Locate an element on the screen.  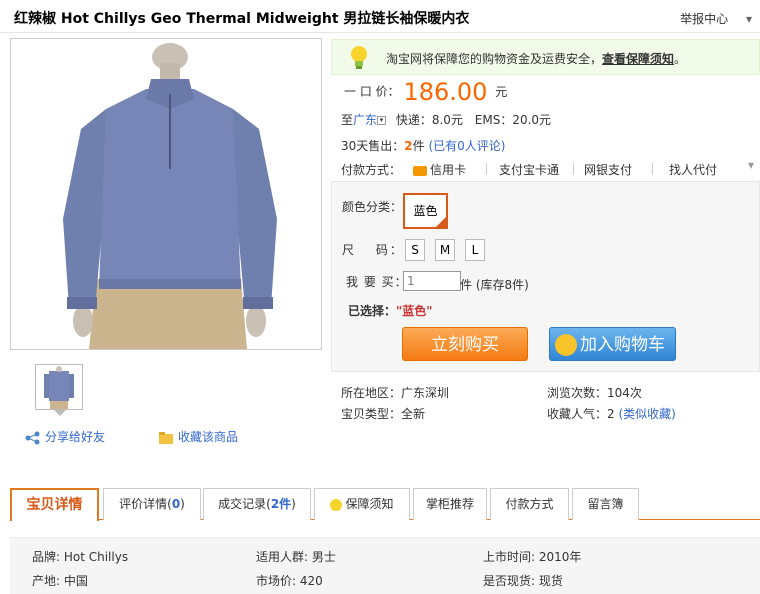
tab-reviews: 评价详情(0) is located at coordinates (152, 504).